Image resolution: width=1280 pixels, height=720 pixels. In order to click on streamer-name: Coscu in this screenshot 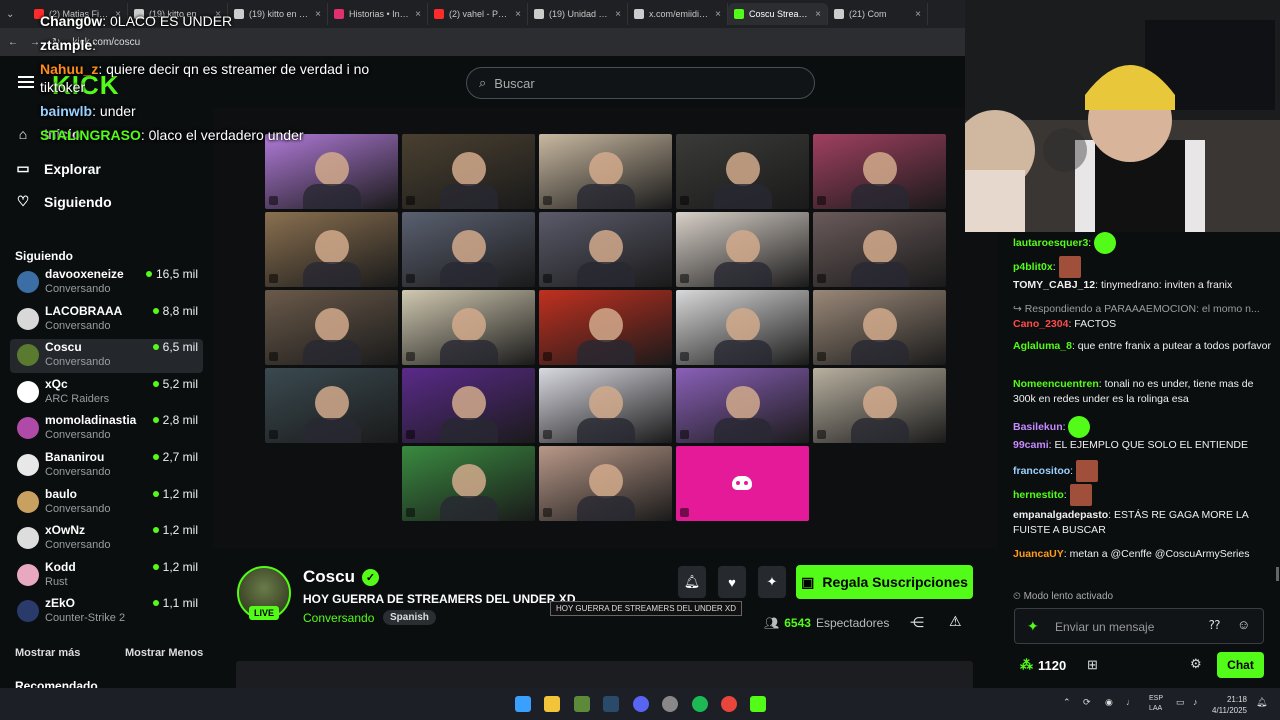, I will do `click(329, 577)`.